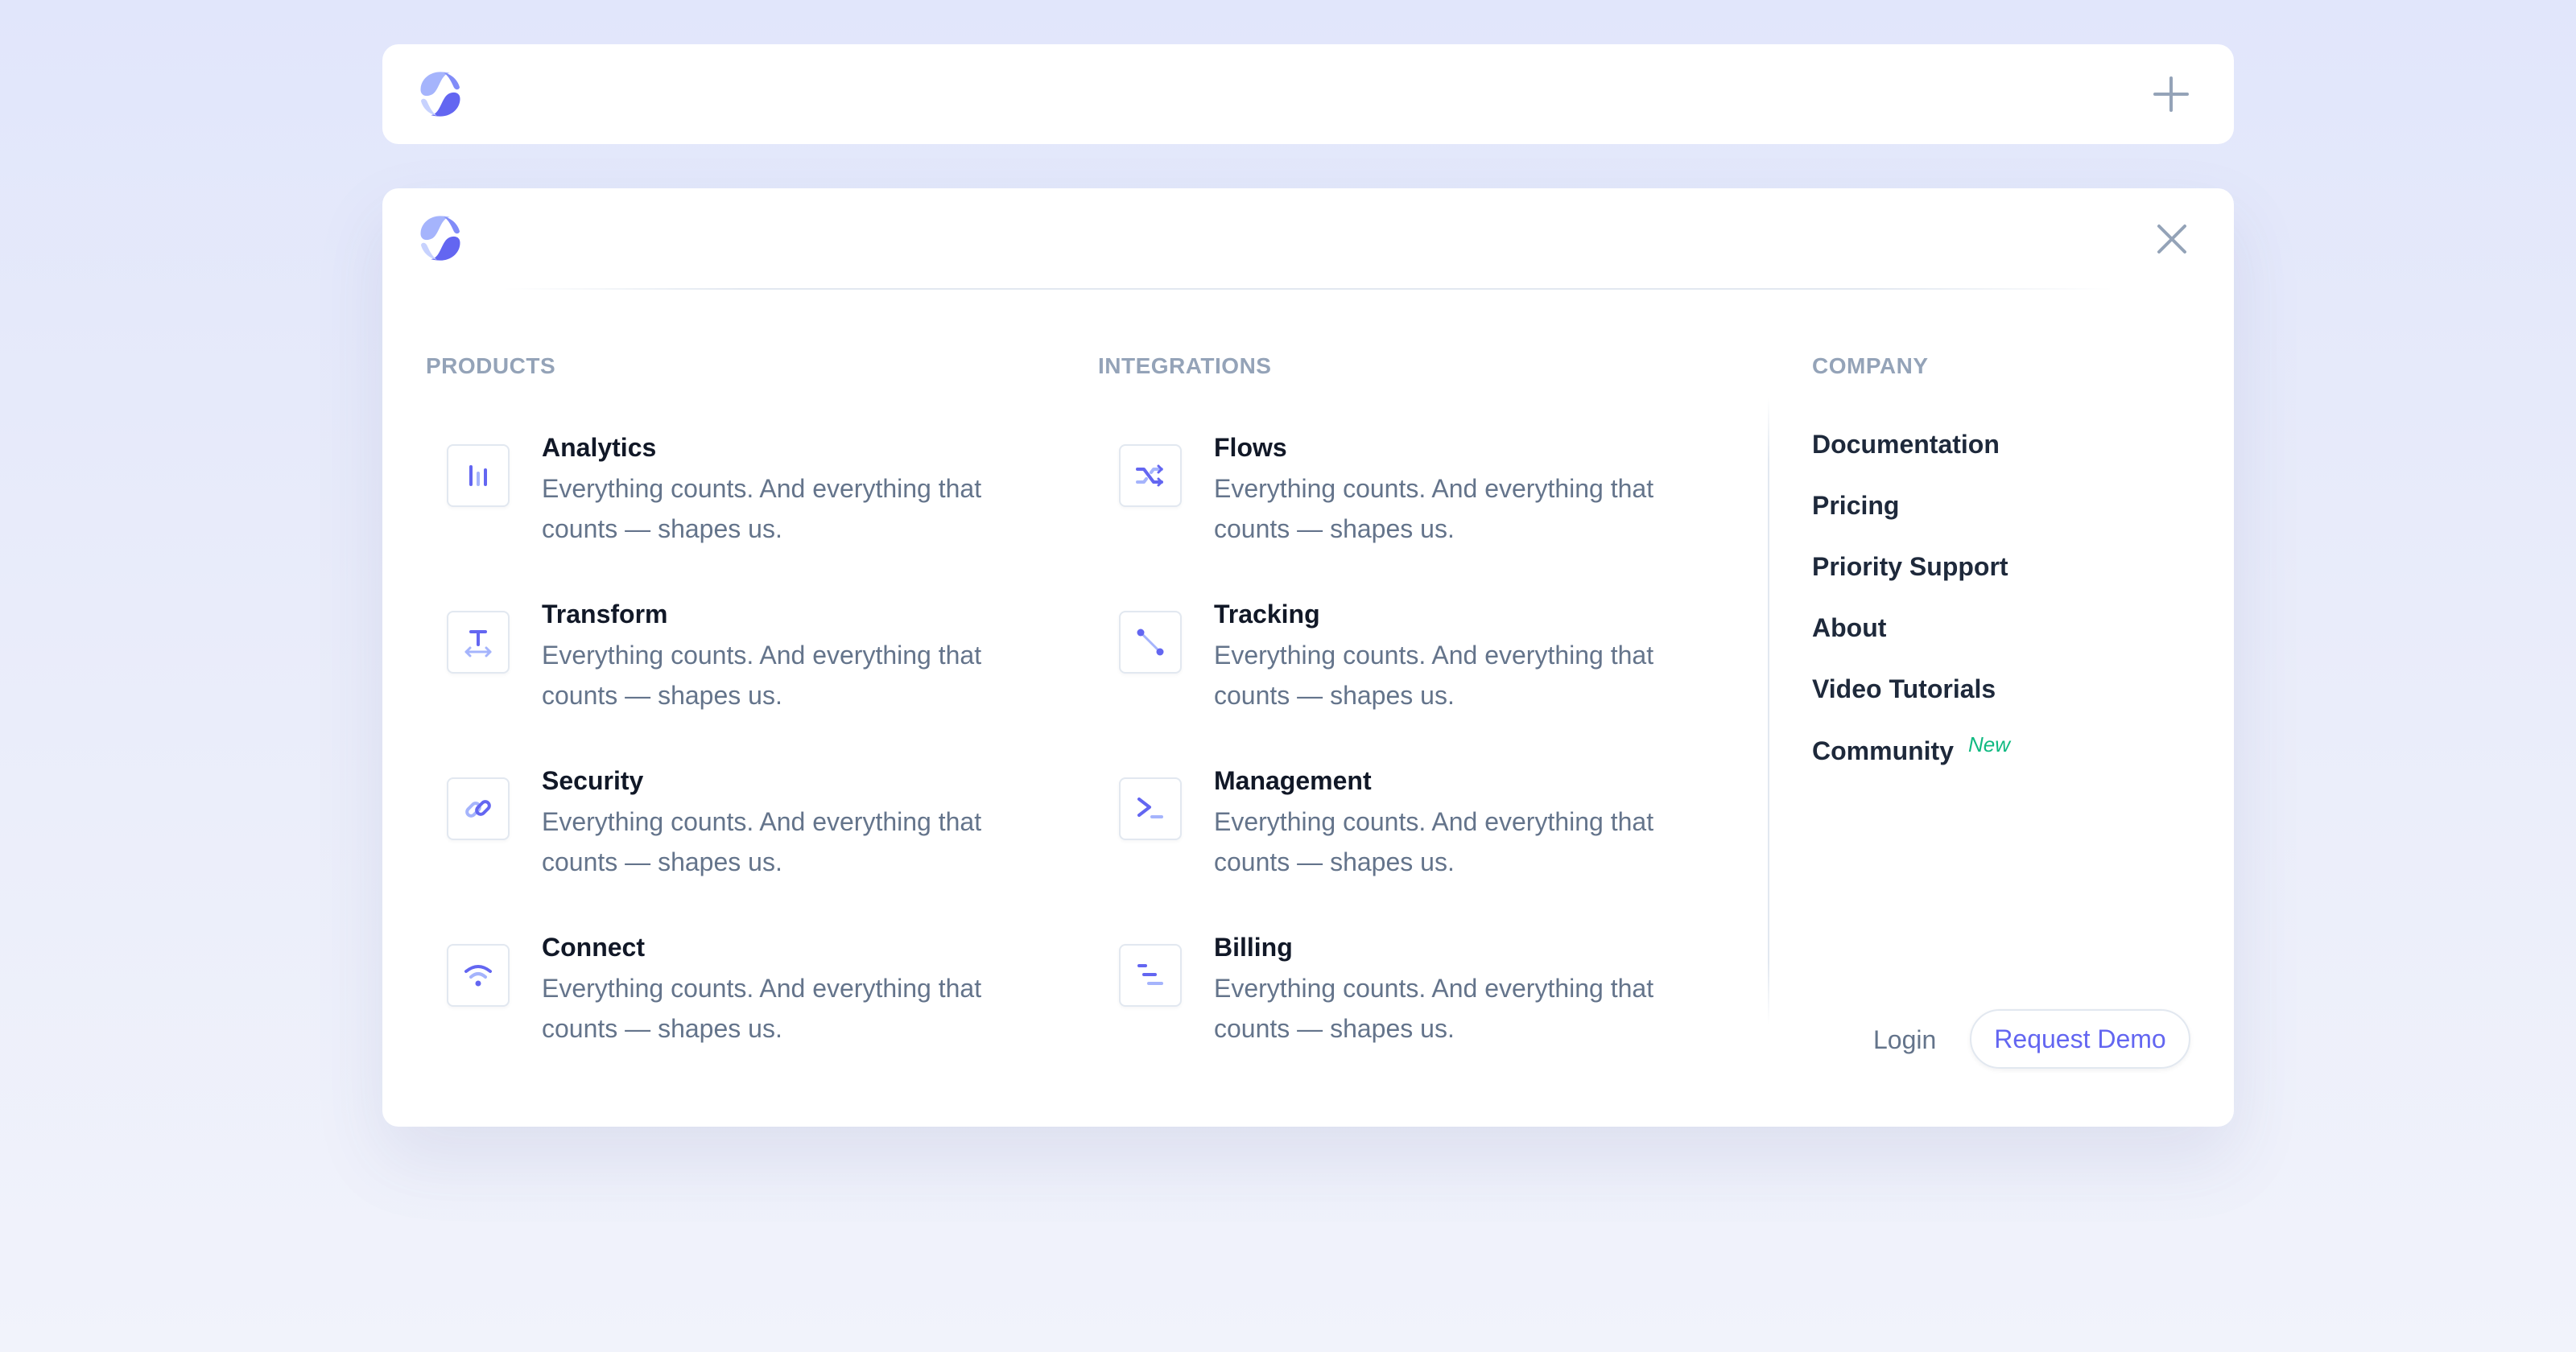 The height and width of the screenshot is (1352, 2576). Describe the element at coordinates (491, 365) in the screenshot. I see `products-heading: PRODUCTS` at that location.